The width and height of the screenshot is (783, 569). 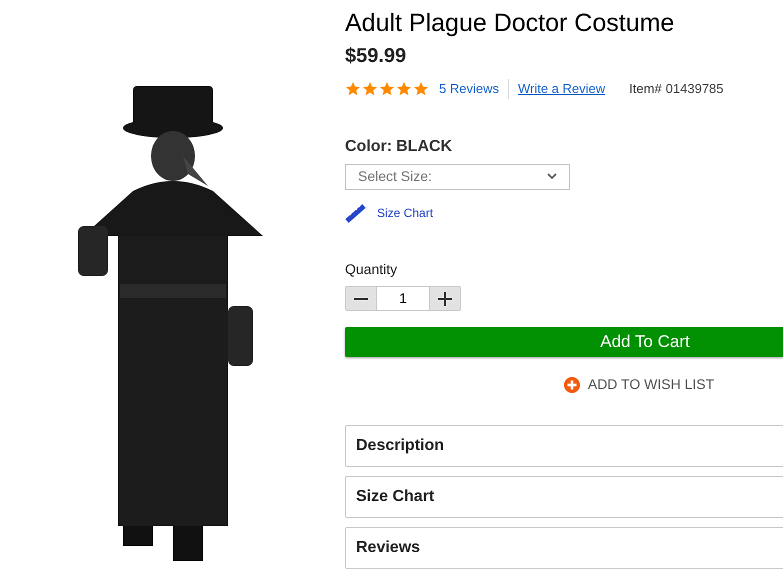 I want to click on write-review-link: Write a Review, so click(x=562, y=88).